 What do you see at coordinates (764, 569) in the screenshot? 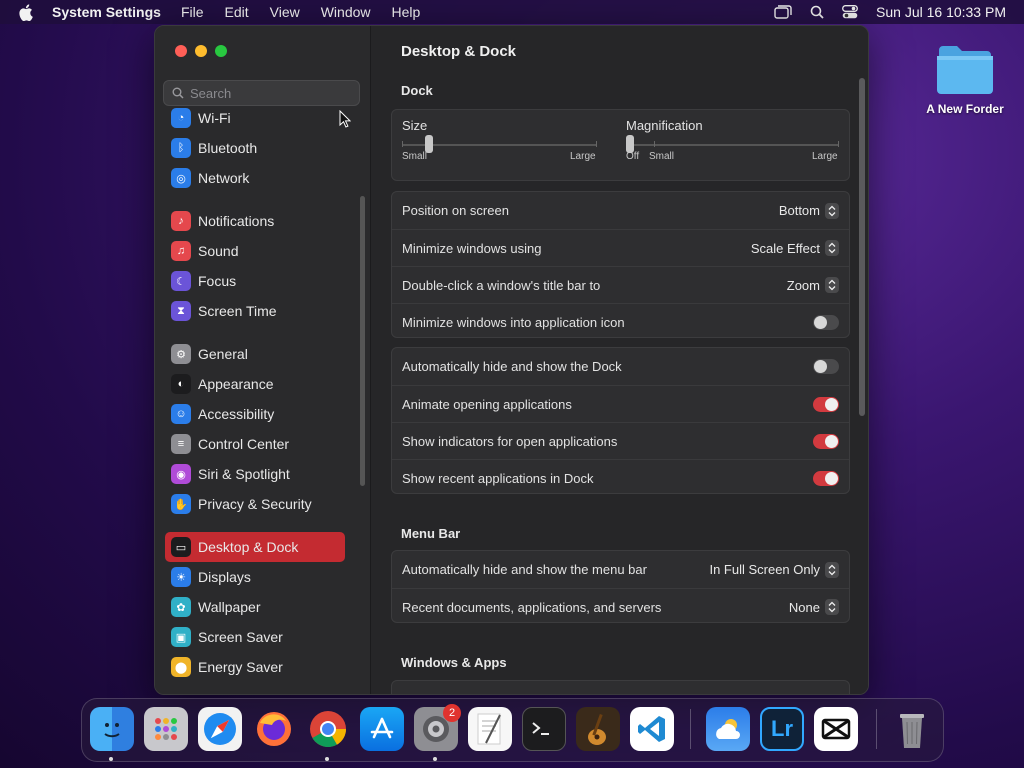
I see `popup-value: In Full Screen Only` at bounding box center [764, 569].